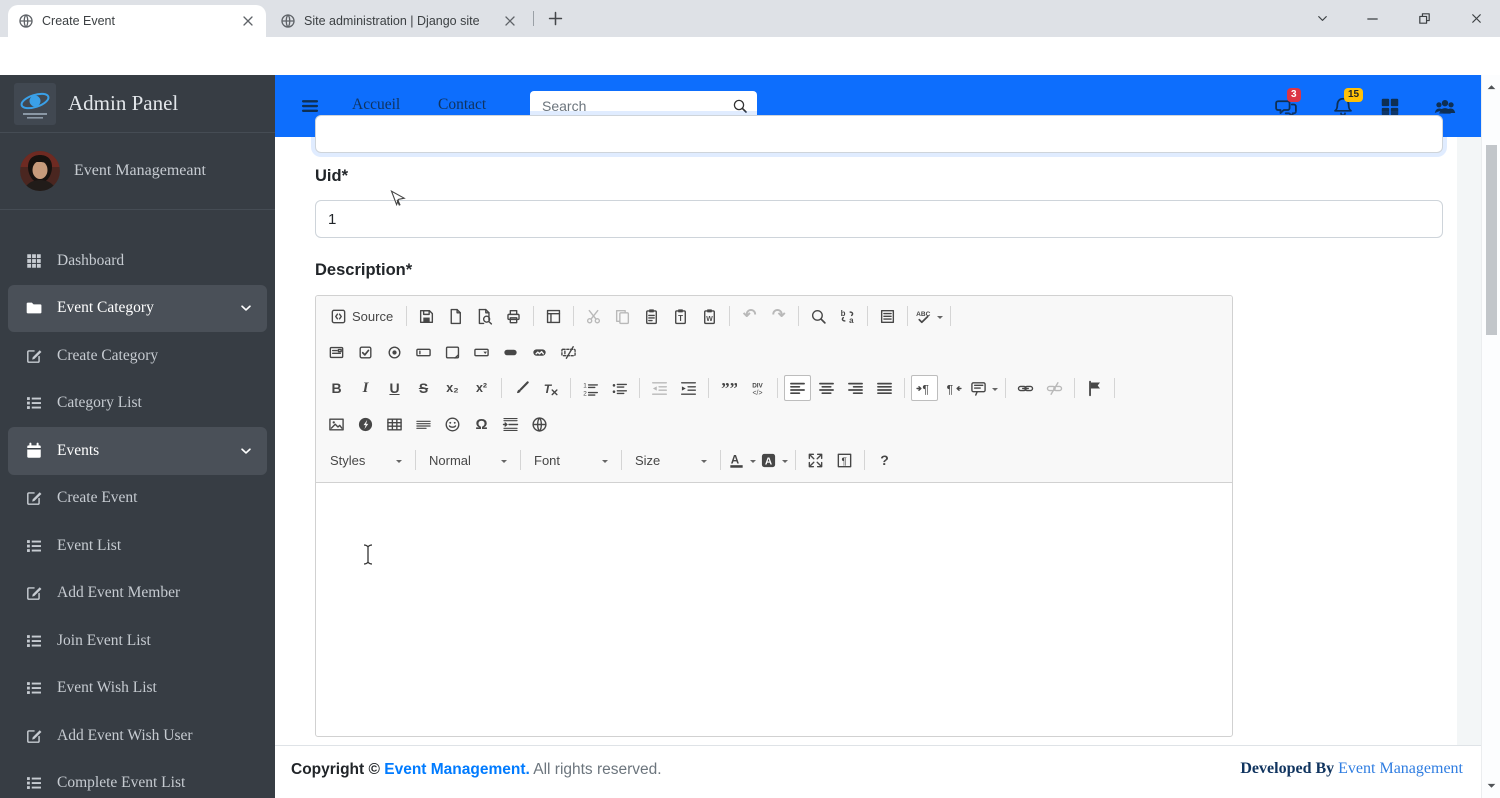 This screenshot has height=798, width=1500. What do you see at coordinates (1491, 240) in the screenshot?
I see `scrollbar-thumb` at bounding box center [1491, 240].